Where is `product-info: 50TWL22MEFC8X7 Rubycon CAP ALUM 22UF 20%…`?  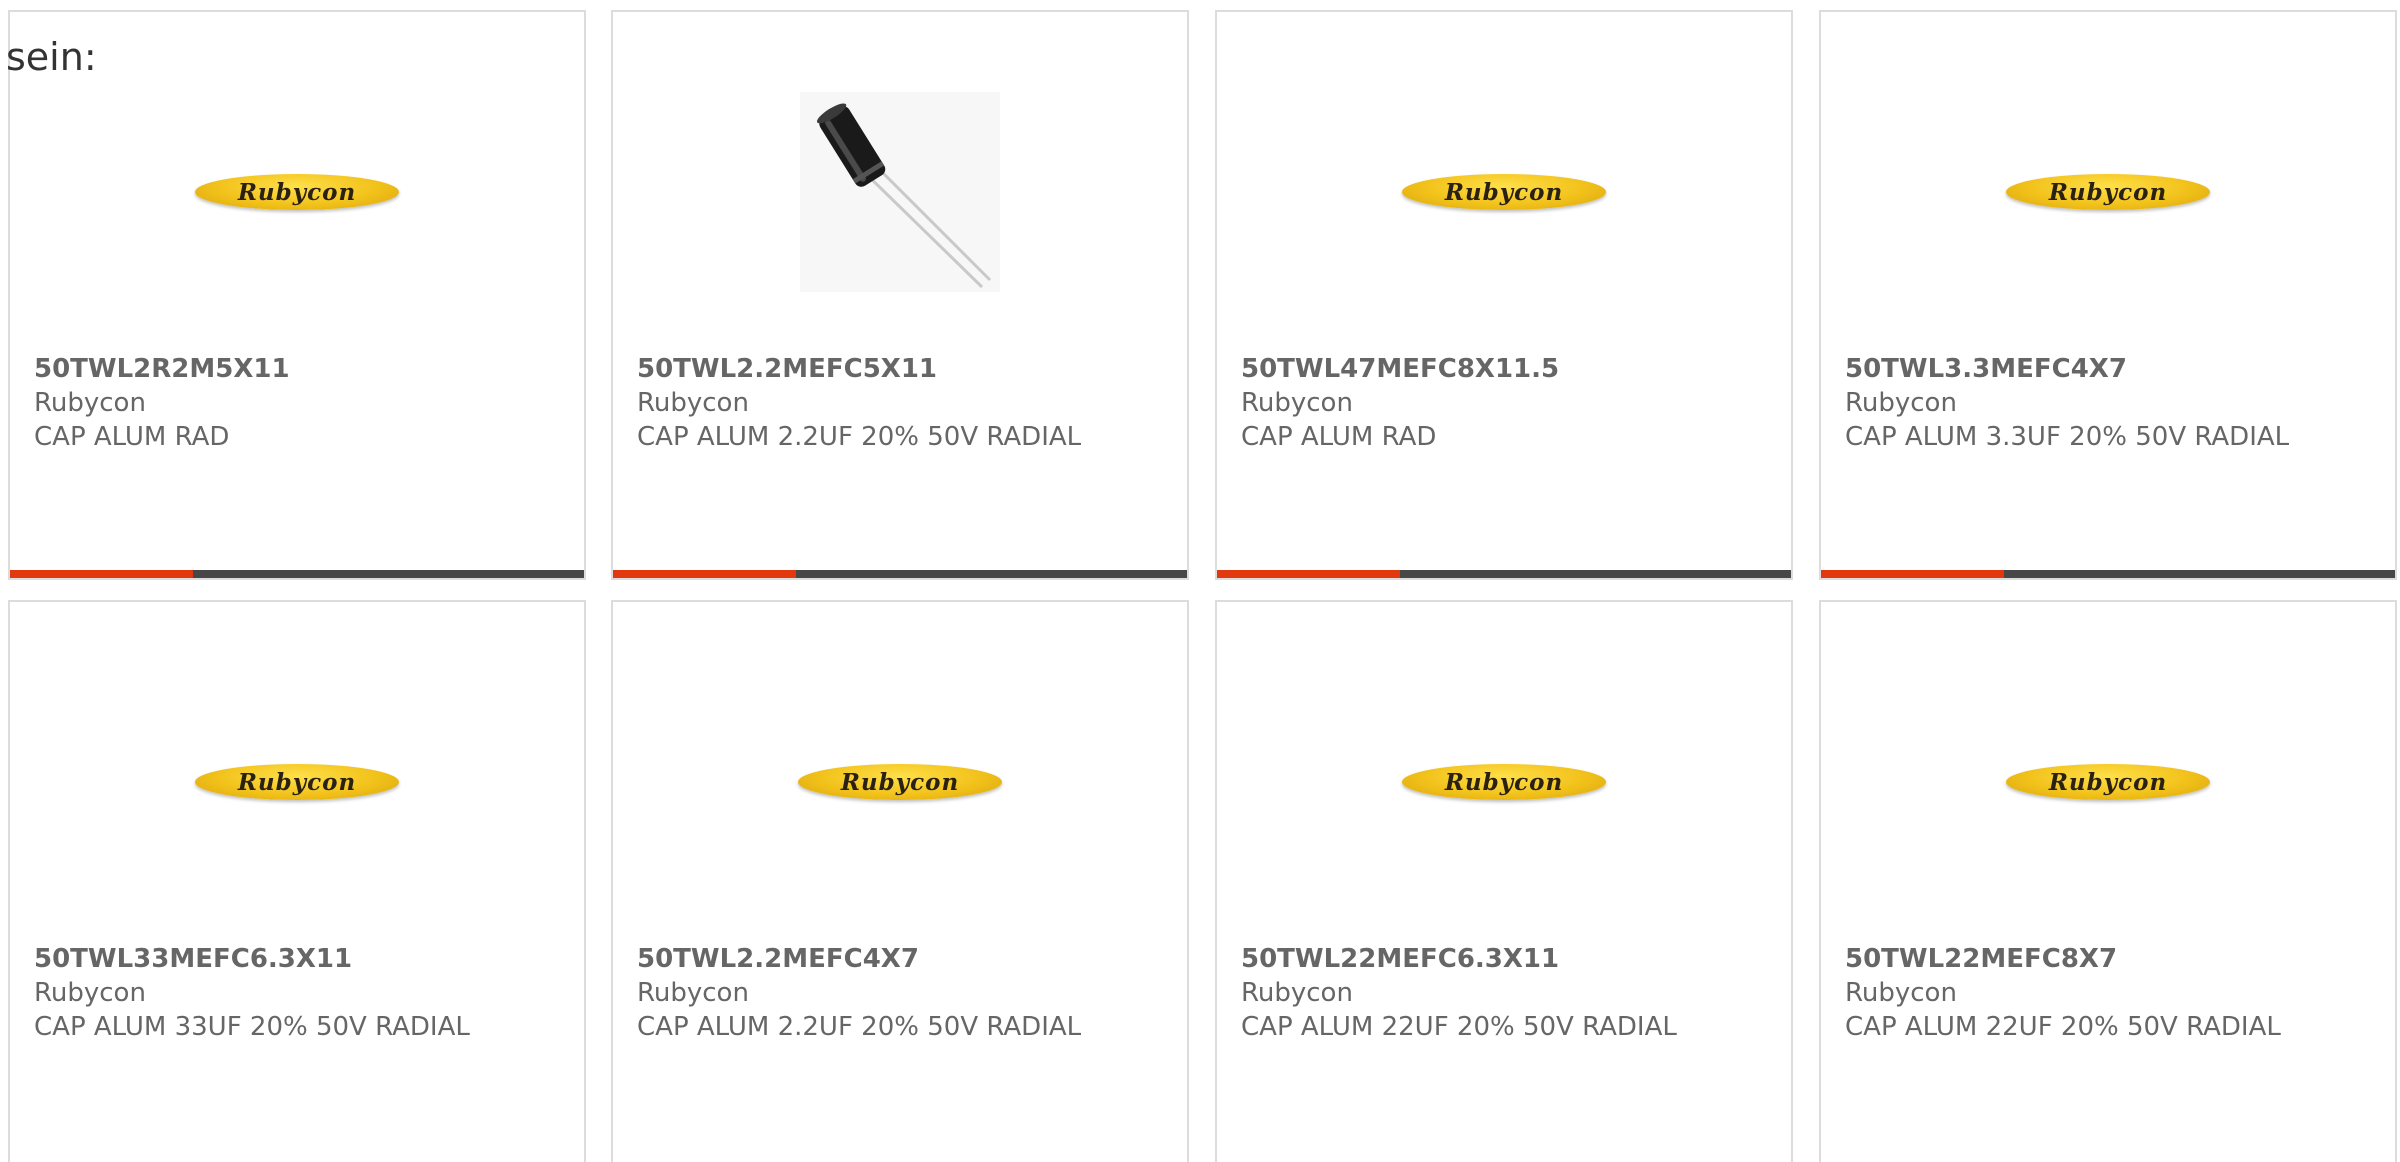 product-info: 50TWL22MEFC8X7 Rubycon CAP ALUM 22UF 20%… is located at coordinates (2108, 993).